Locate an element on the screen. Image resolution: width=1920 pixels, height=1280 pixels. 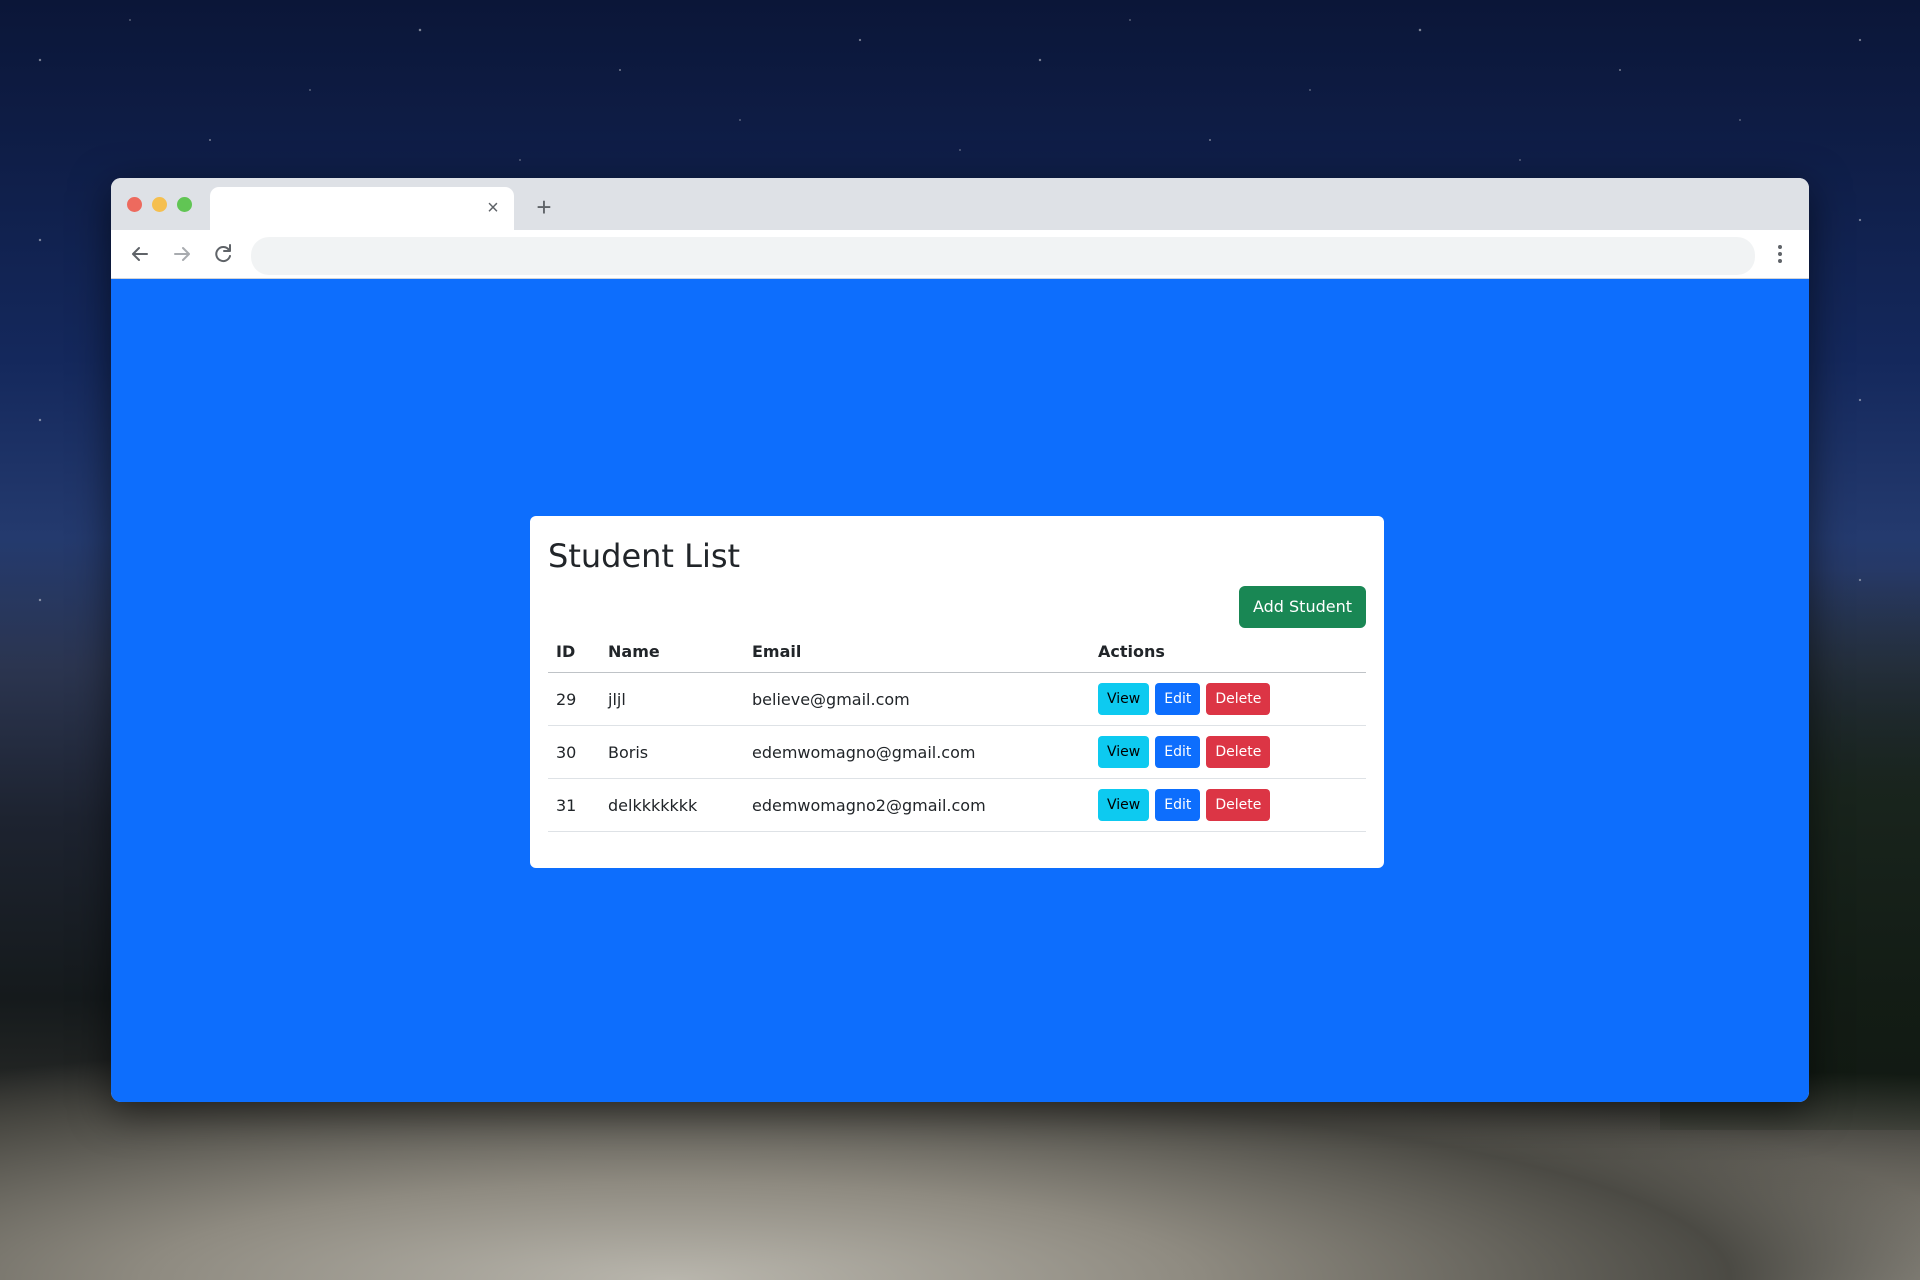
browser-tab: × is located at coordinates (362, 208).